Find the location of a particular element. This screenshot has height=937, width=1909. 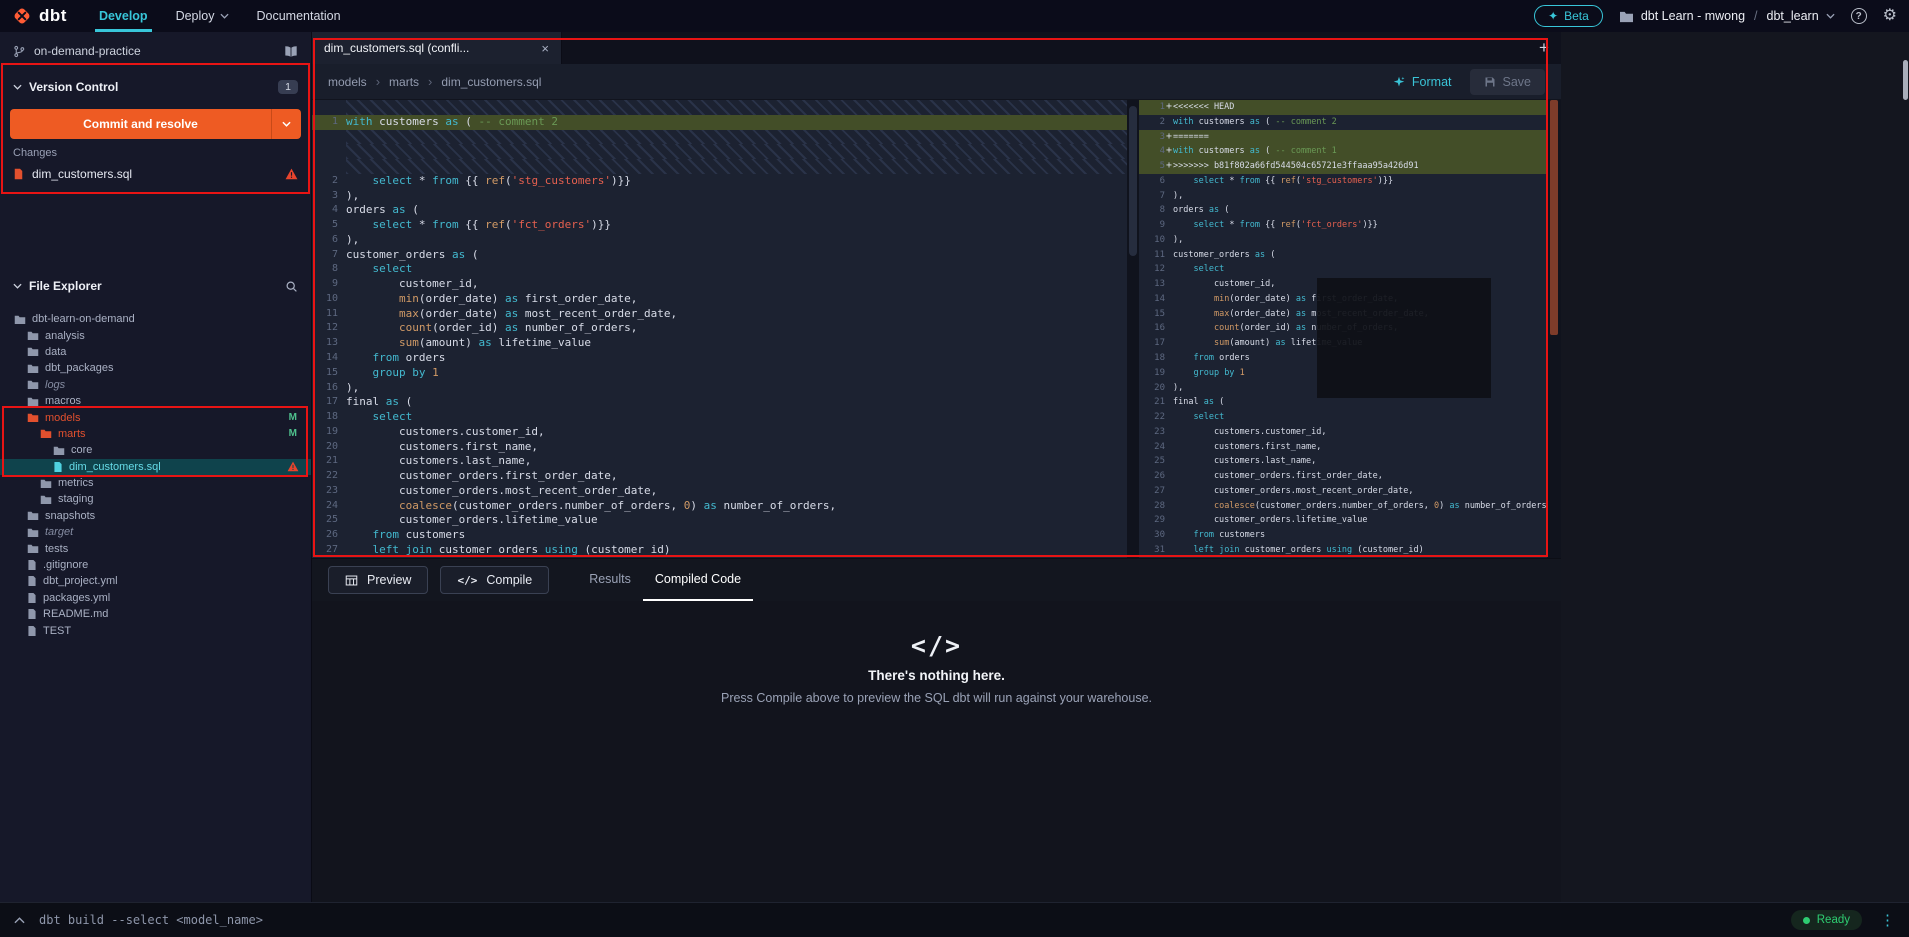

command-input: dbt build --select <model_name> is located at coordinates (151, 920).